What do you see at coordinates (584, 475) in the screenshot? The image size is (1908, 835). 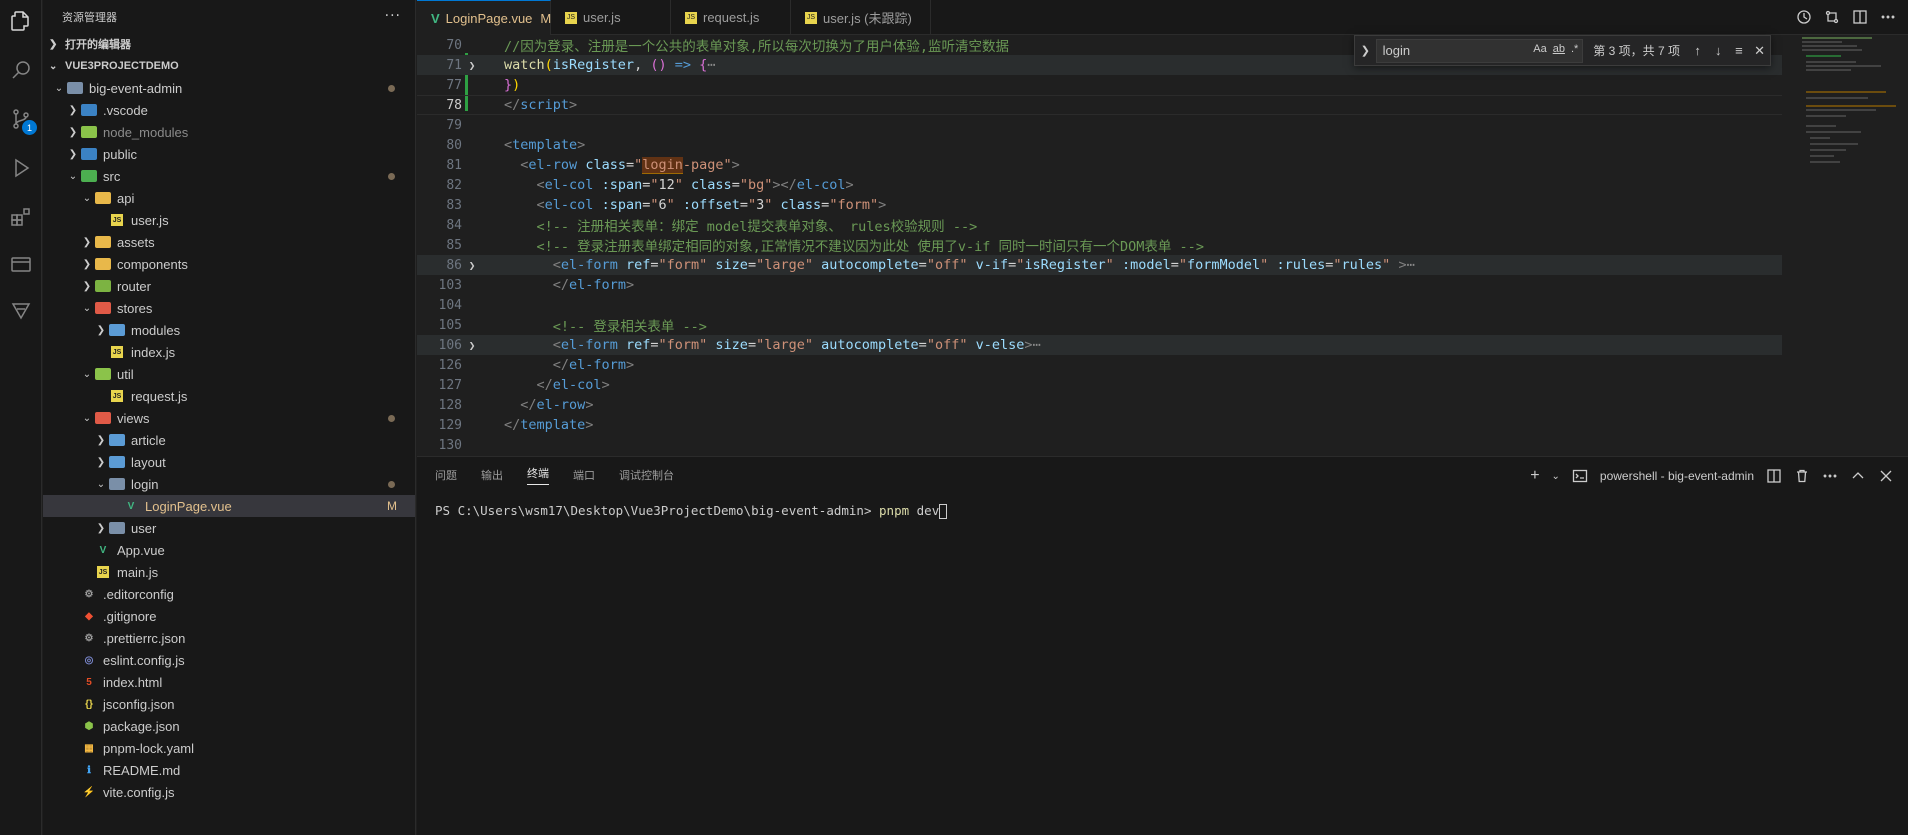 I see `tab-ports: 端口` at bounding box center [584, 475].